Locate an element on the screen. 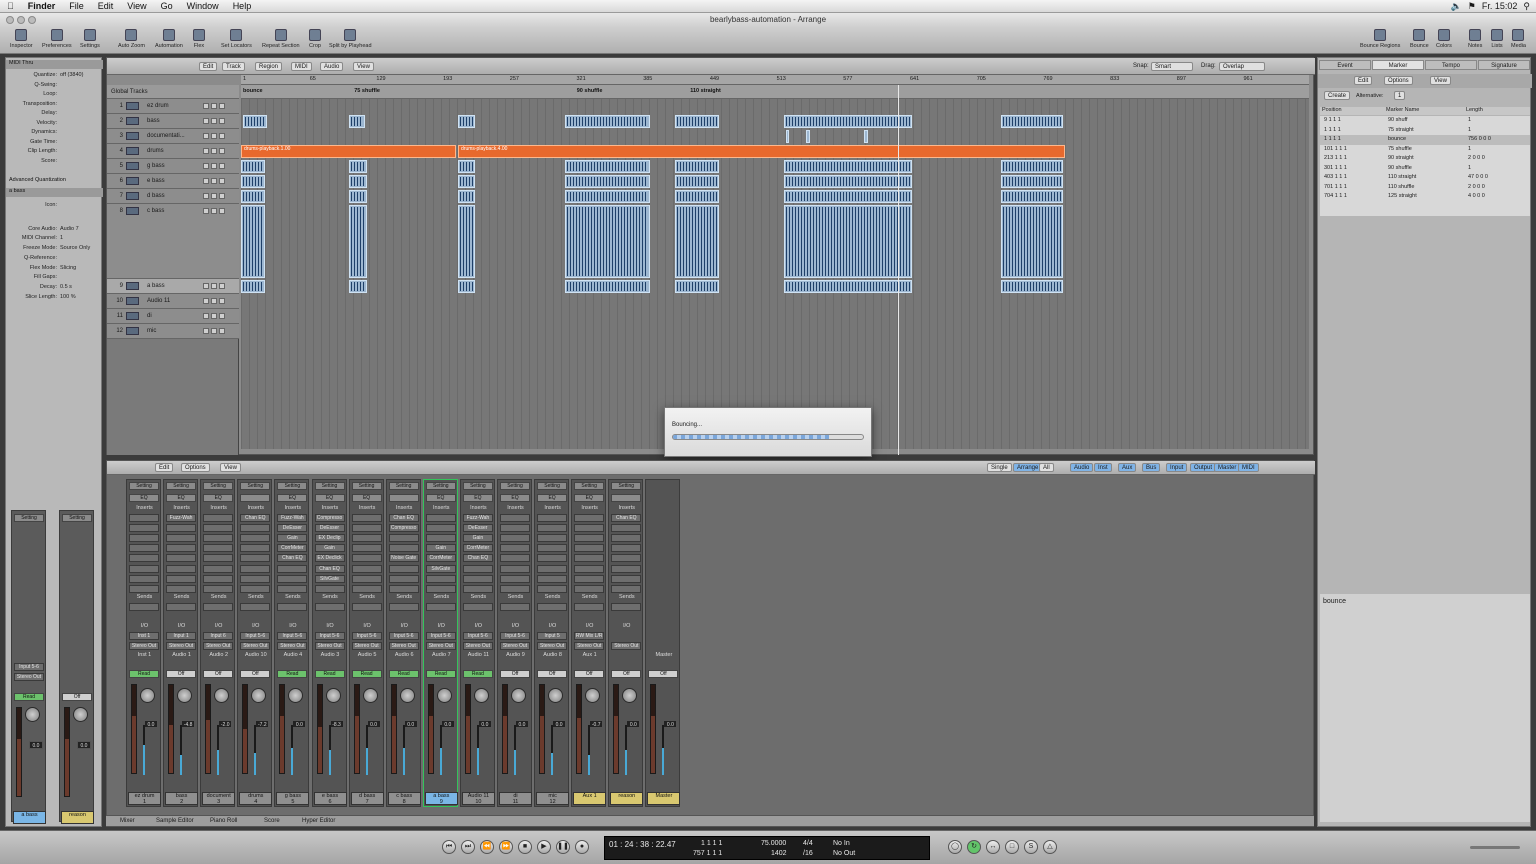 This screenshot has height=864, width=1536. mute-button is located at coordinates (206, 121).